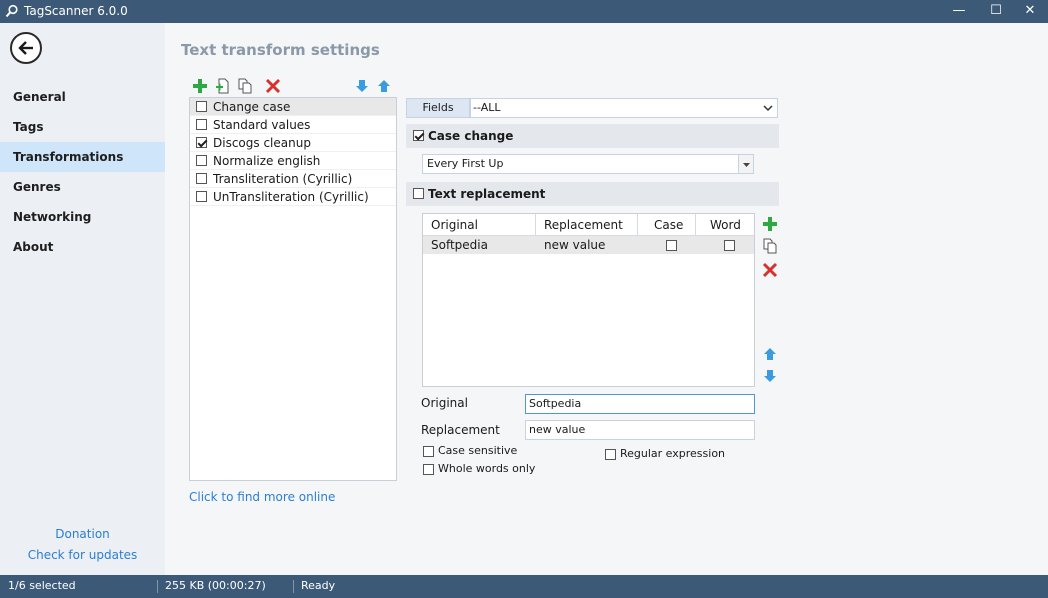  What do you see at coordinates (524, 586) in the screenshot?
I see `status-bar: 1/6 selected 255 KB (00:00:27) Ready` at bounding box center [524, 586].